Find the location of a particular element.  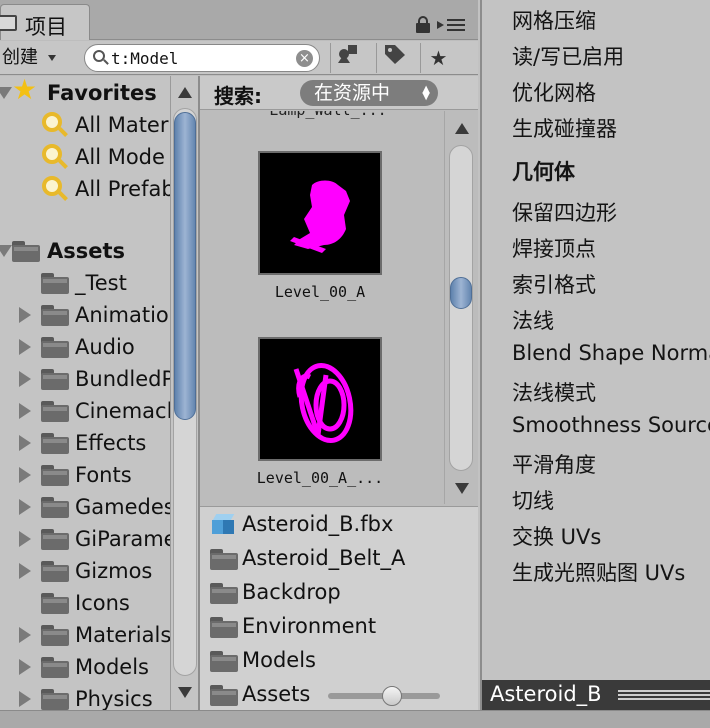

grid-scrollbar is located at coordinates (461, 307).